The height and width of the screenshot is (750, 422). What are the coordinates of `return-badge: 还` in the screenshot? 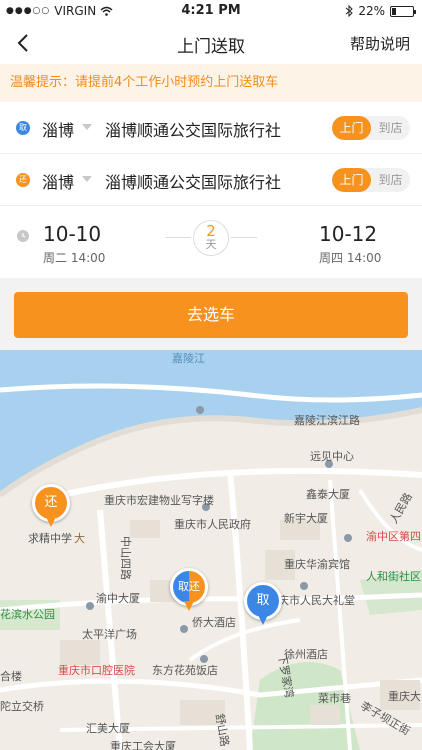 It's located at (23, 180).